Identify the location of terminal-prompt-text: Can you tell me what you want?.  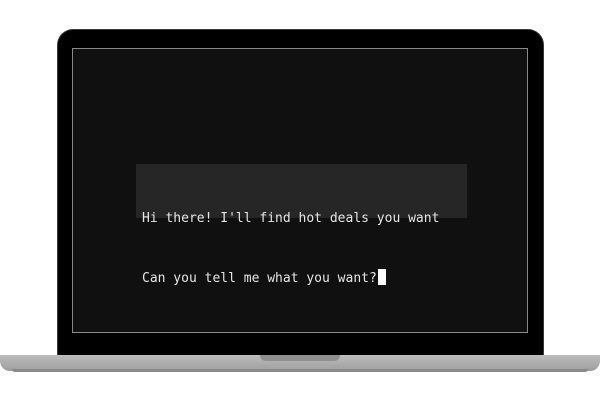
(259, 278).